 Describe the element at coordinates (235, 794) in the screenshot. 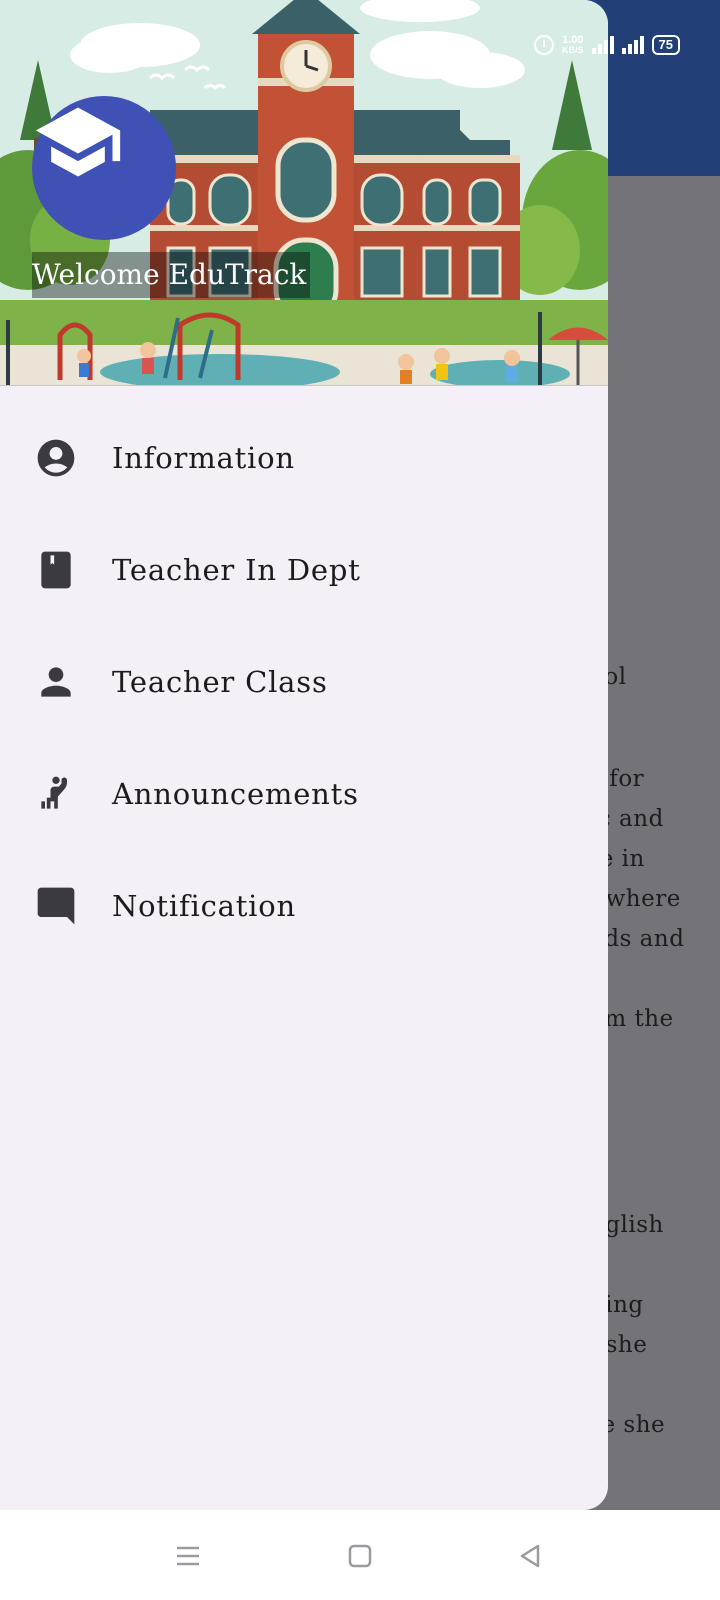

I see `menu-item-label: Announcements` at that location.